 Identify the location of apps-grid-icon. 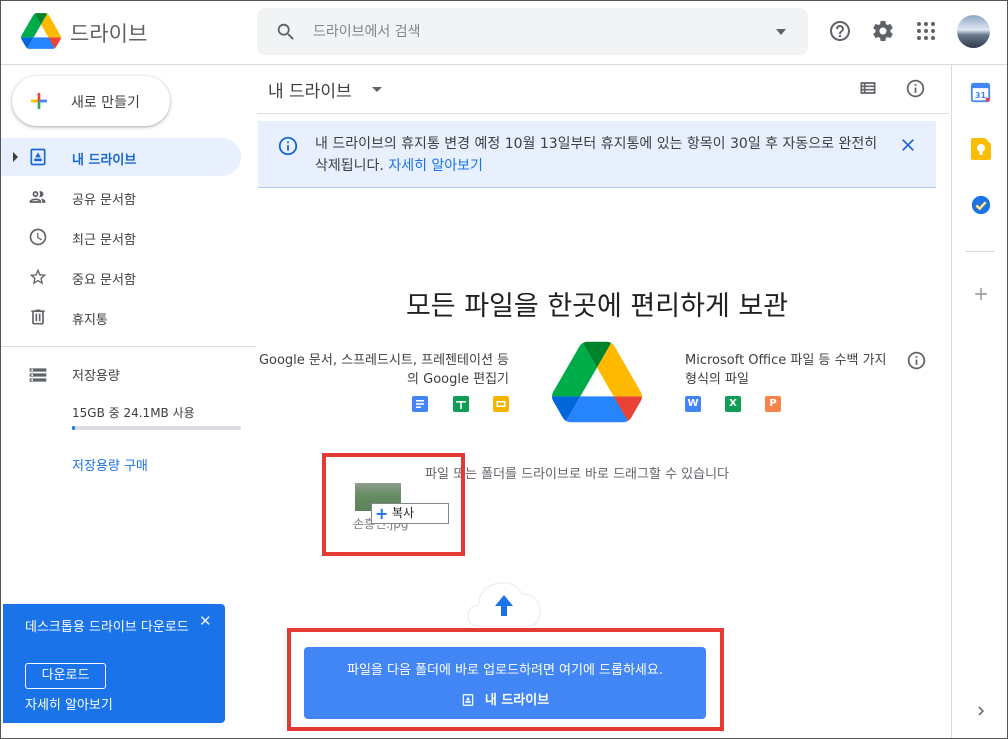
(926, 31).